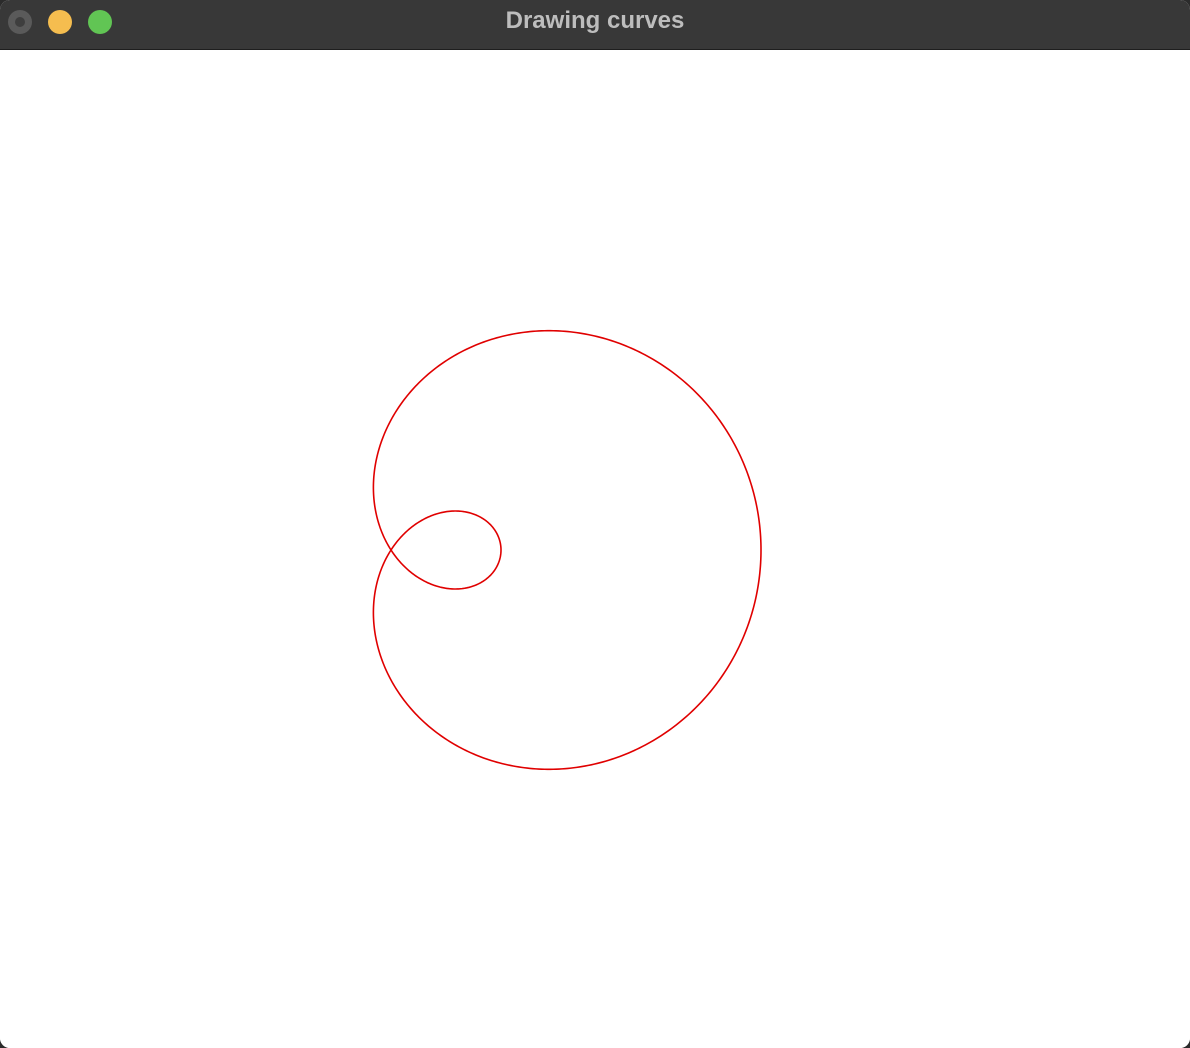 The height and width of the screenshot is (1048, 1190). I want to click on curve-drawing, so click(567, 550).